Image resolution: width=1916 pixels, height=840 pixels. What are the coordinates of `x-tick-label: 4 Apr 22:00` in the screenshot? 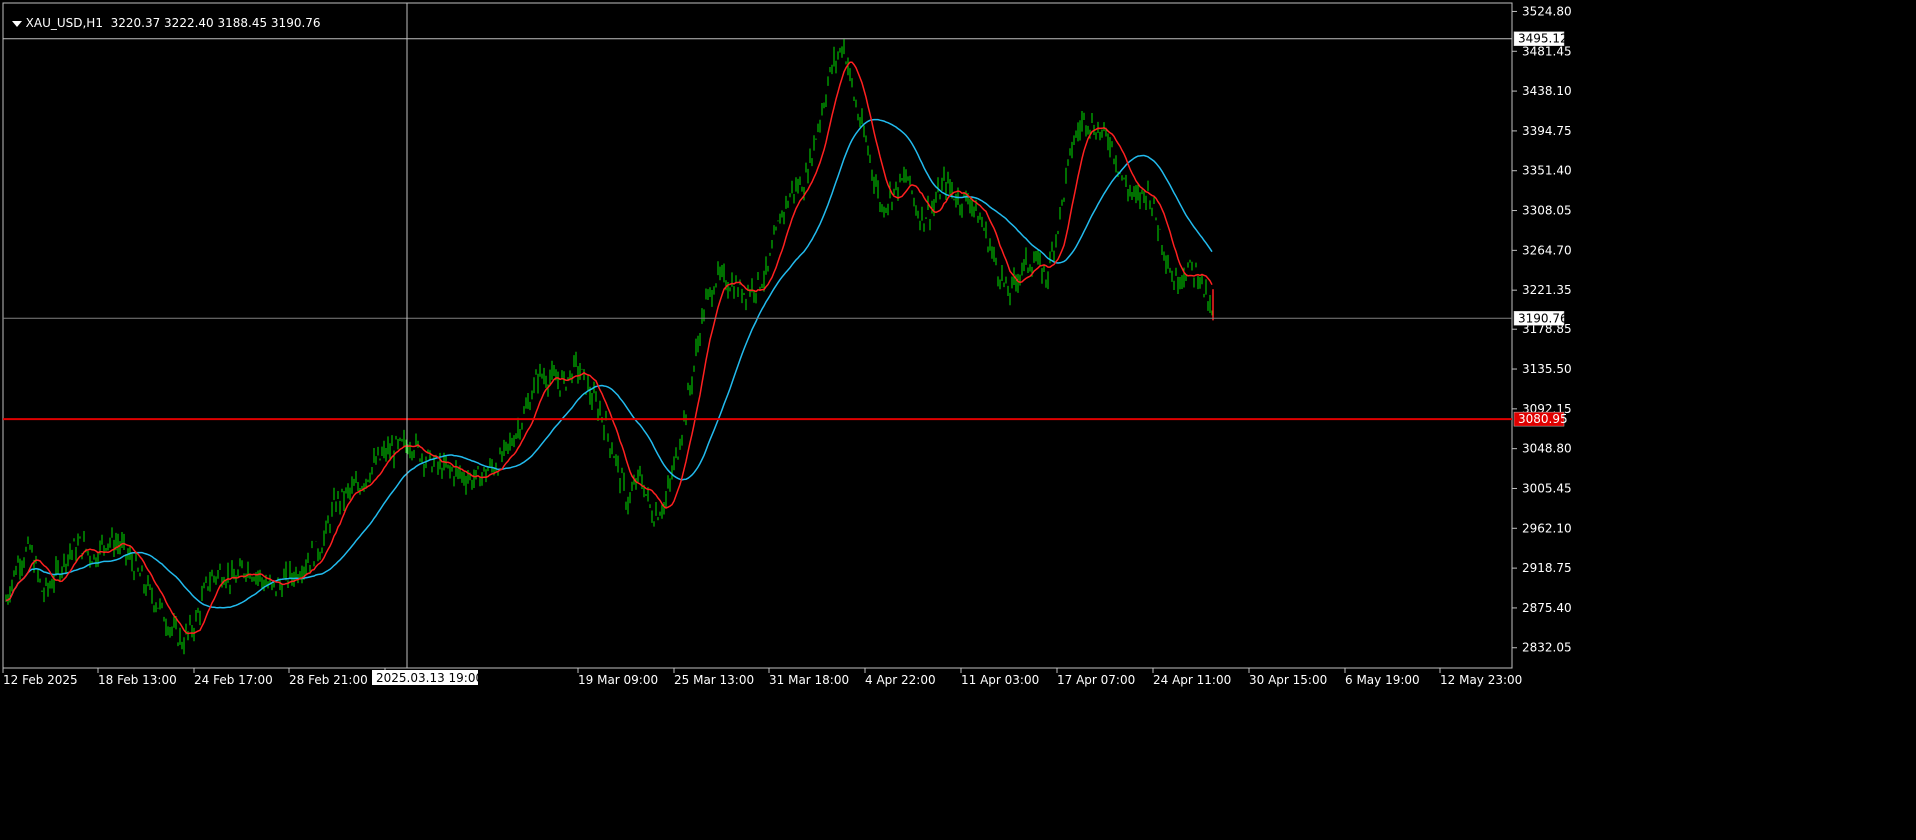 It's located at (900, 680).